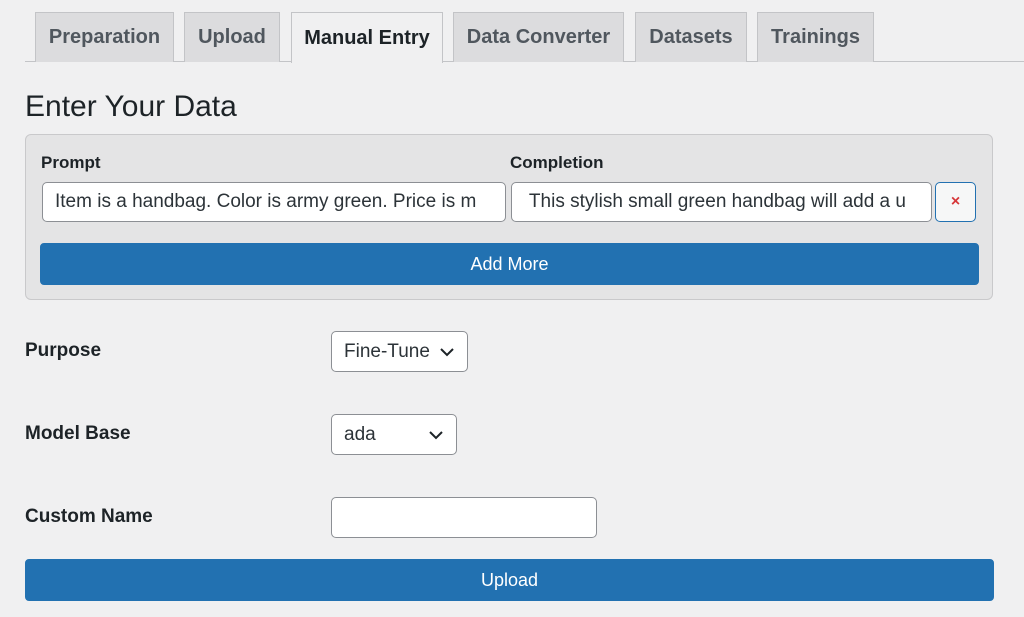 This screenshot has width=1024, height=617. What do you see at coordinates (63, 350) in the screenshot?
I see `purpose-label: Purpose` at bounding box center [63, 350].